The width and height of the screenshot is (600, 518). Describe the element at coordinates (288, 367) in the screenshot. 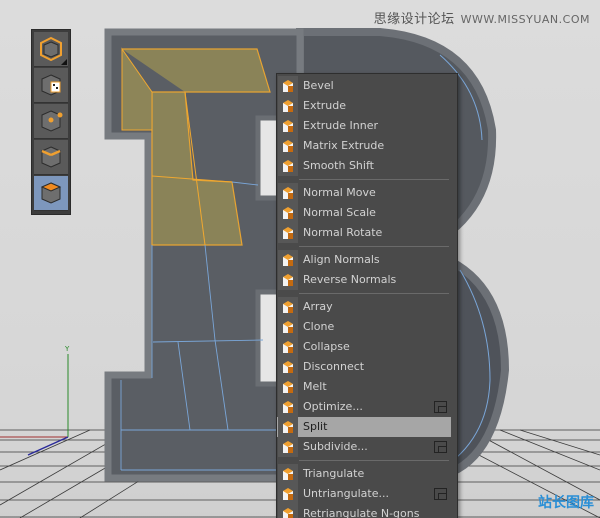

I see `disconnect-icon` at that location.